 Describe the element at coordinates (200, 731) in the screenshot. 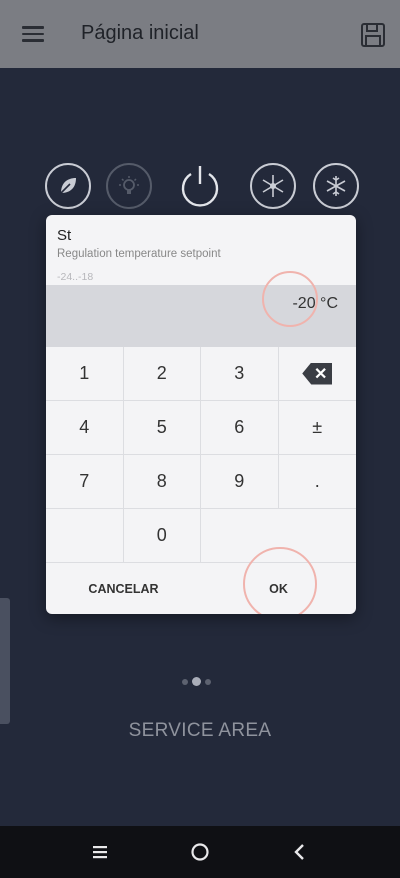

I see `service-area-button: SERVICE AREA` at that location.